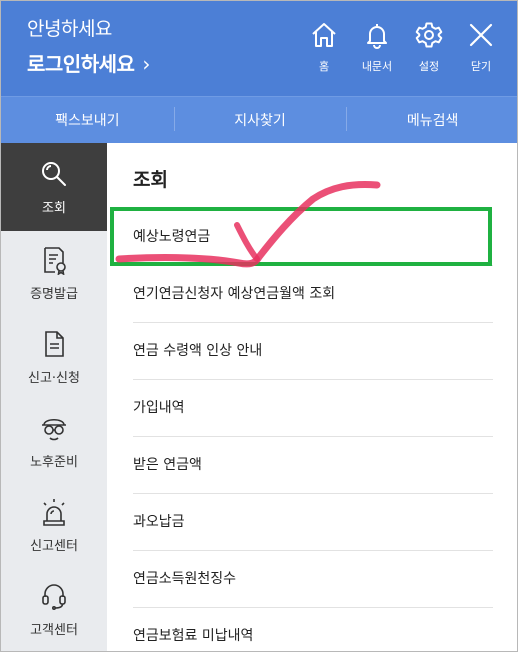 Image resolution: width=518 pixels, height=652 pixels. What do you see at coordinates (54, 343) in the screenshot?
I see `document-icon` at bounding box center [54, 343].